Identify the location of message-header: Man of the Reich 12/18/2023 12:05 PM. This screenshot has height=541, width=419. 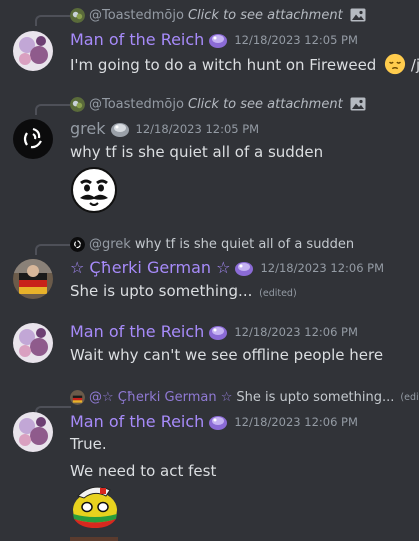
(214, 39).